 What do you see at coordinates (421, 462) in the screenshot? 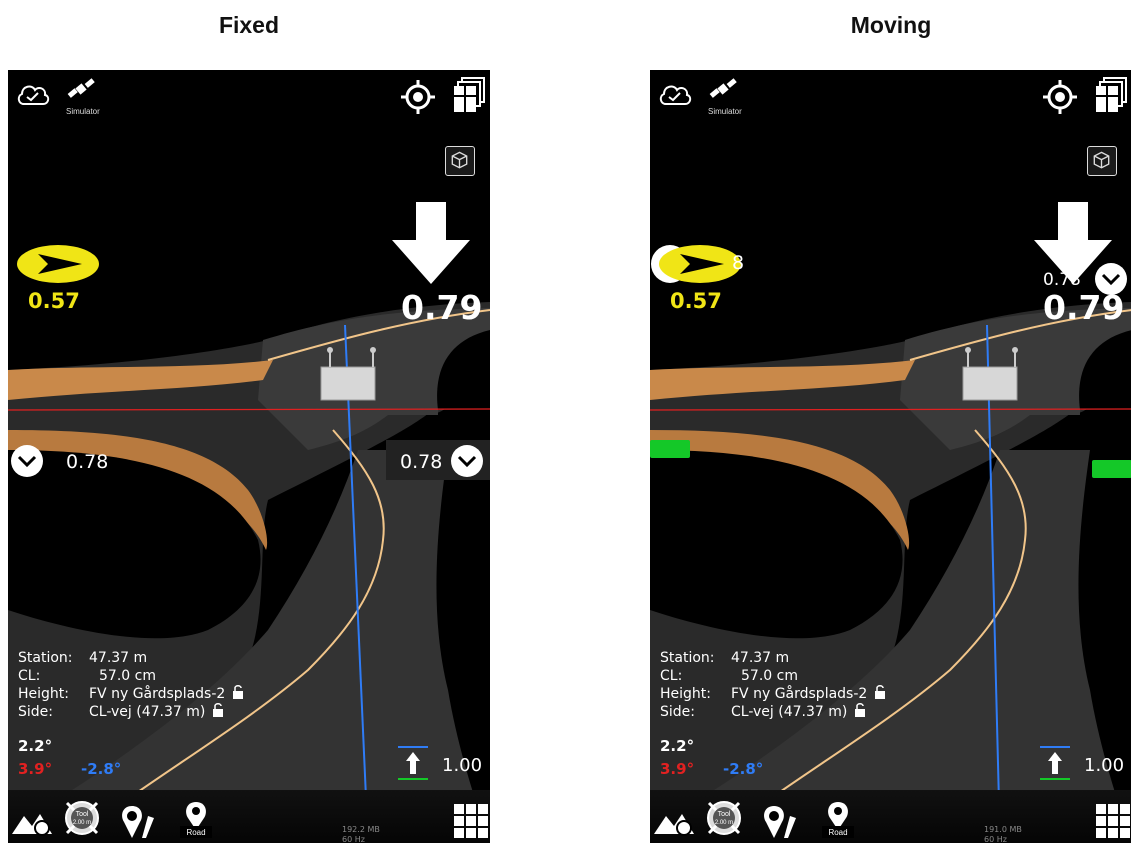
I see `right-side-value: 0.78` at bounding box center [421, 462].